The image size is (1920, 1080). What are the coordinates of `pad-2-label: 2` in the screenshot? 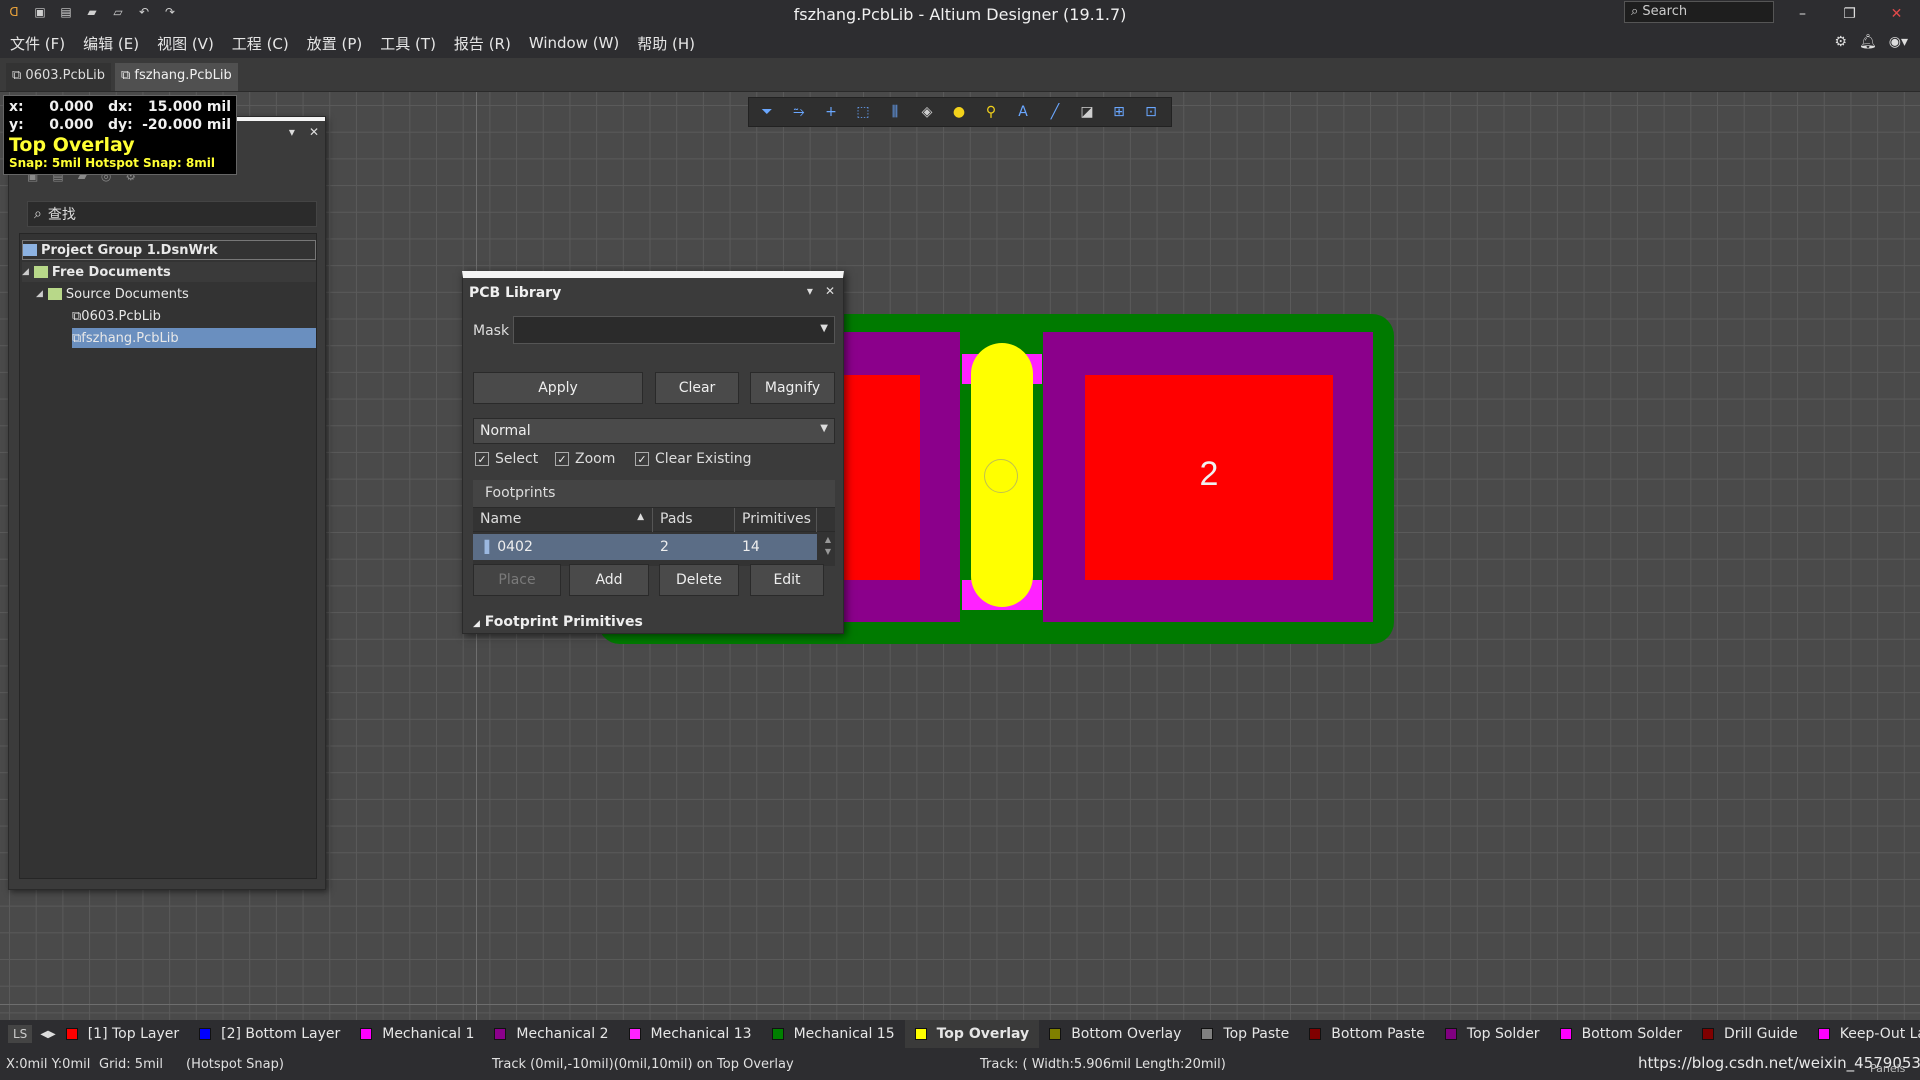 It's located at (1209, 474).